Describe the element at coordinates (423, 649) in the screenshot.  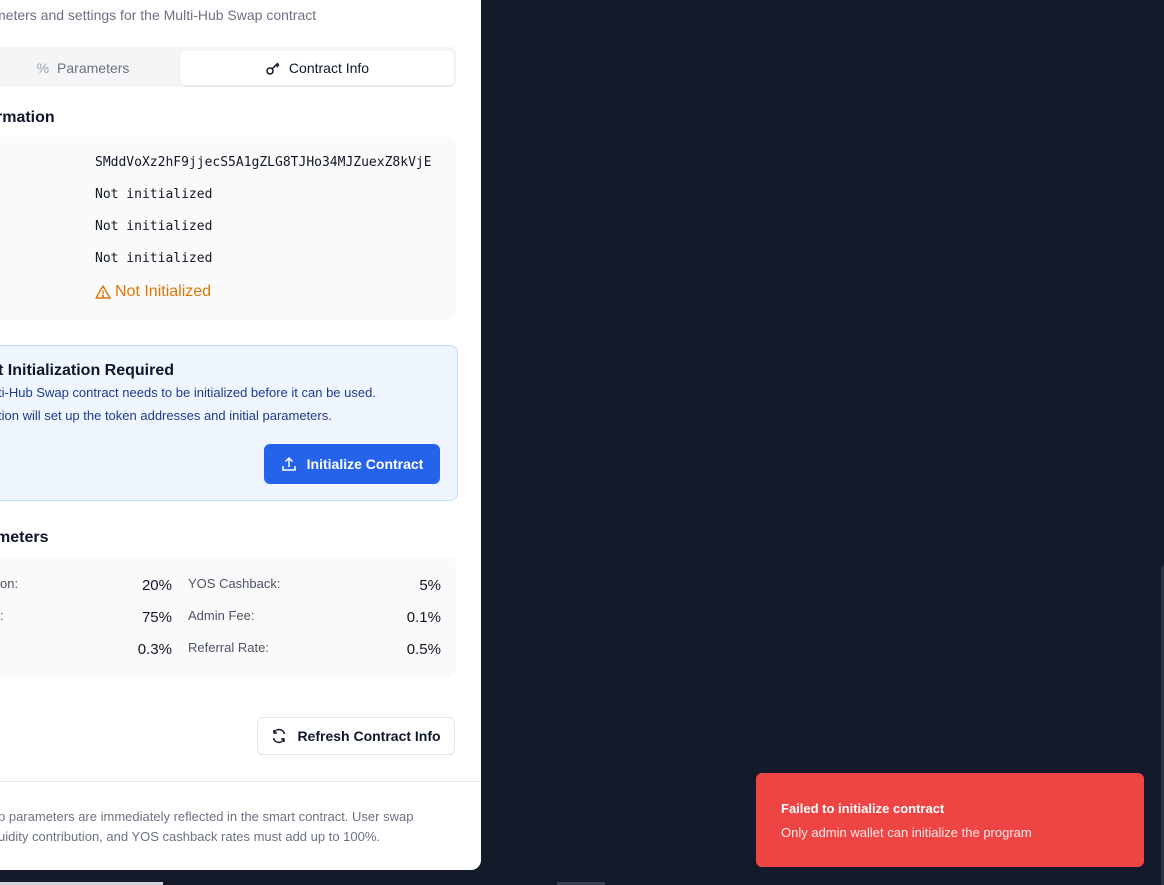
I see `param-value: 0.5%` at that location.